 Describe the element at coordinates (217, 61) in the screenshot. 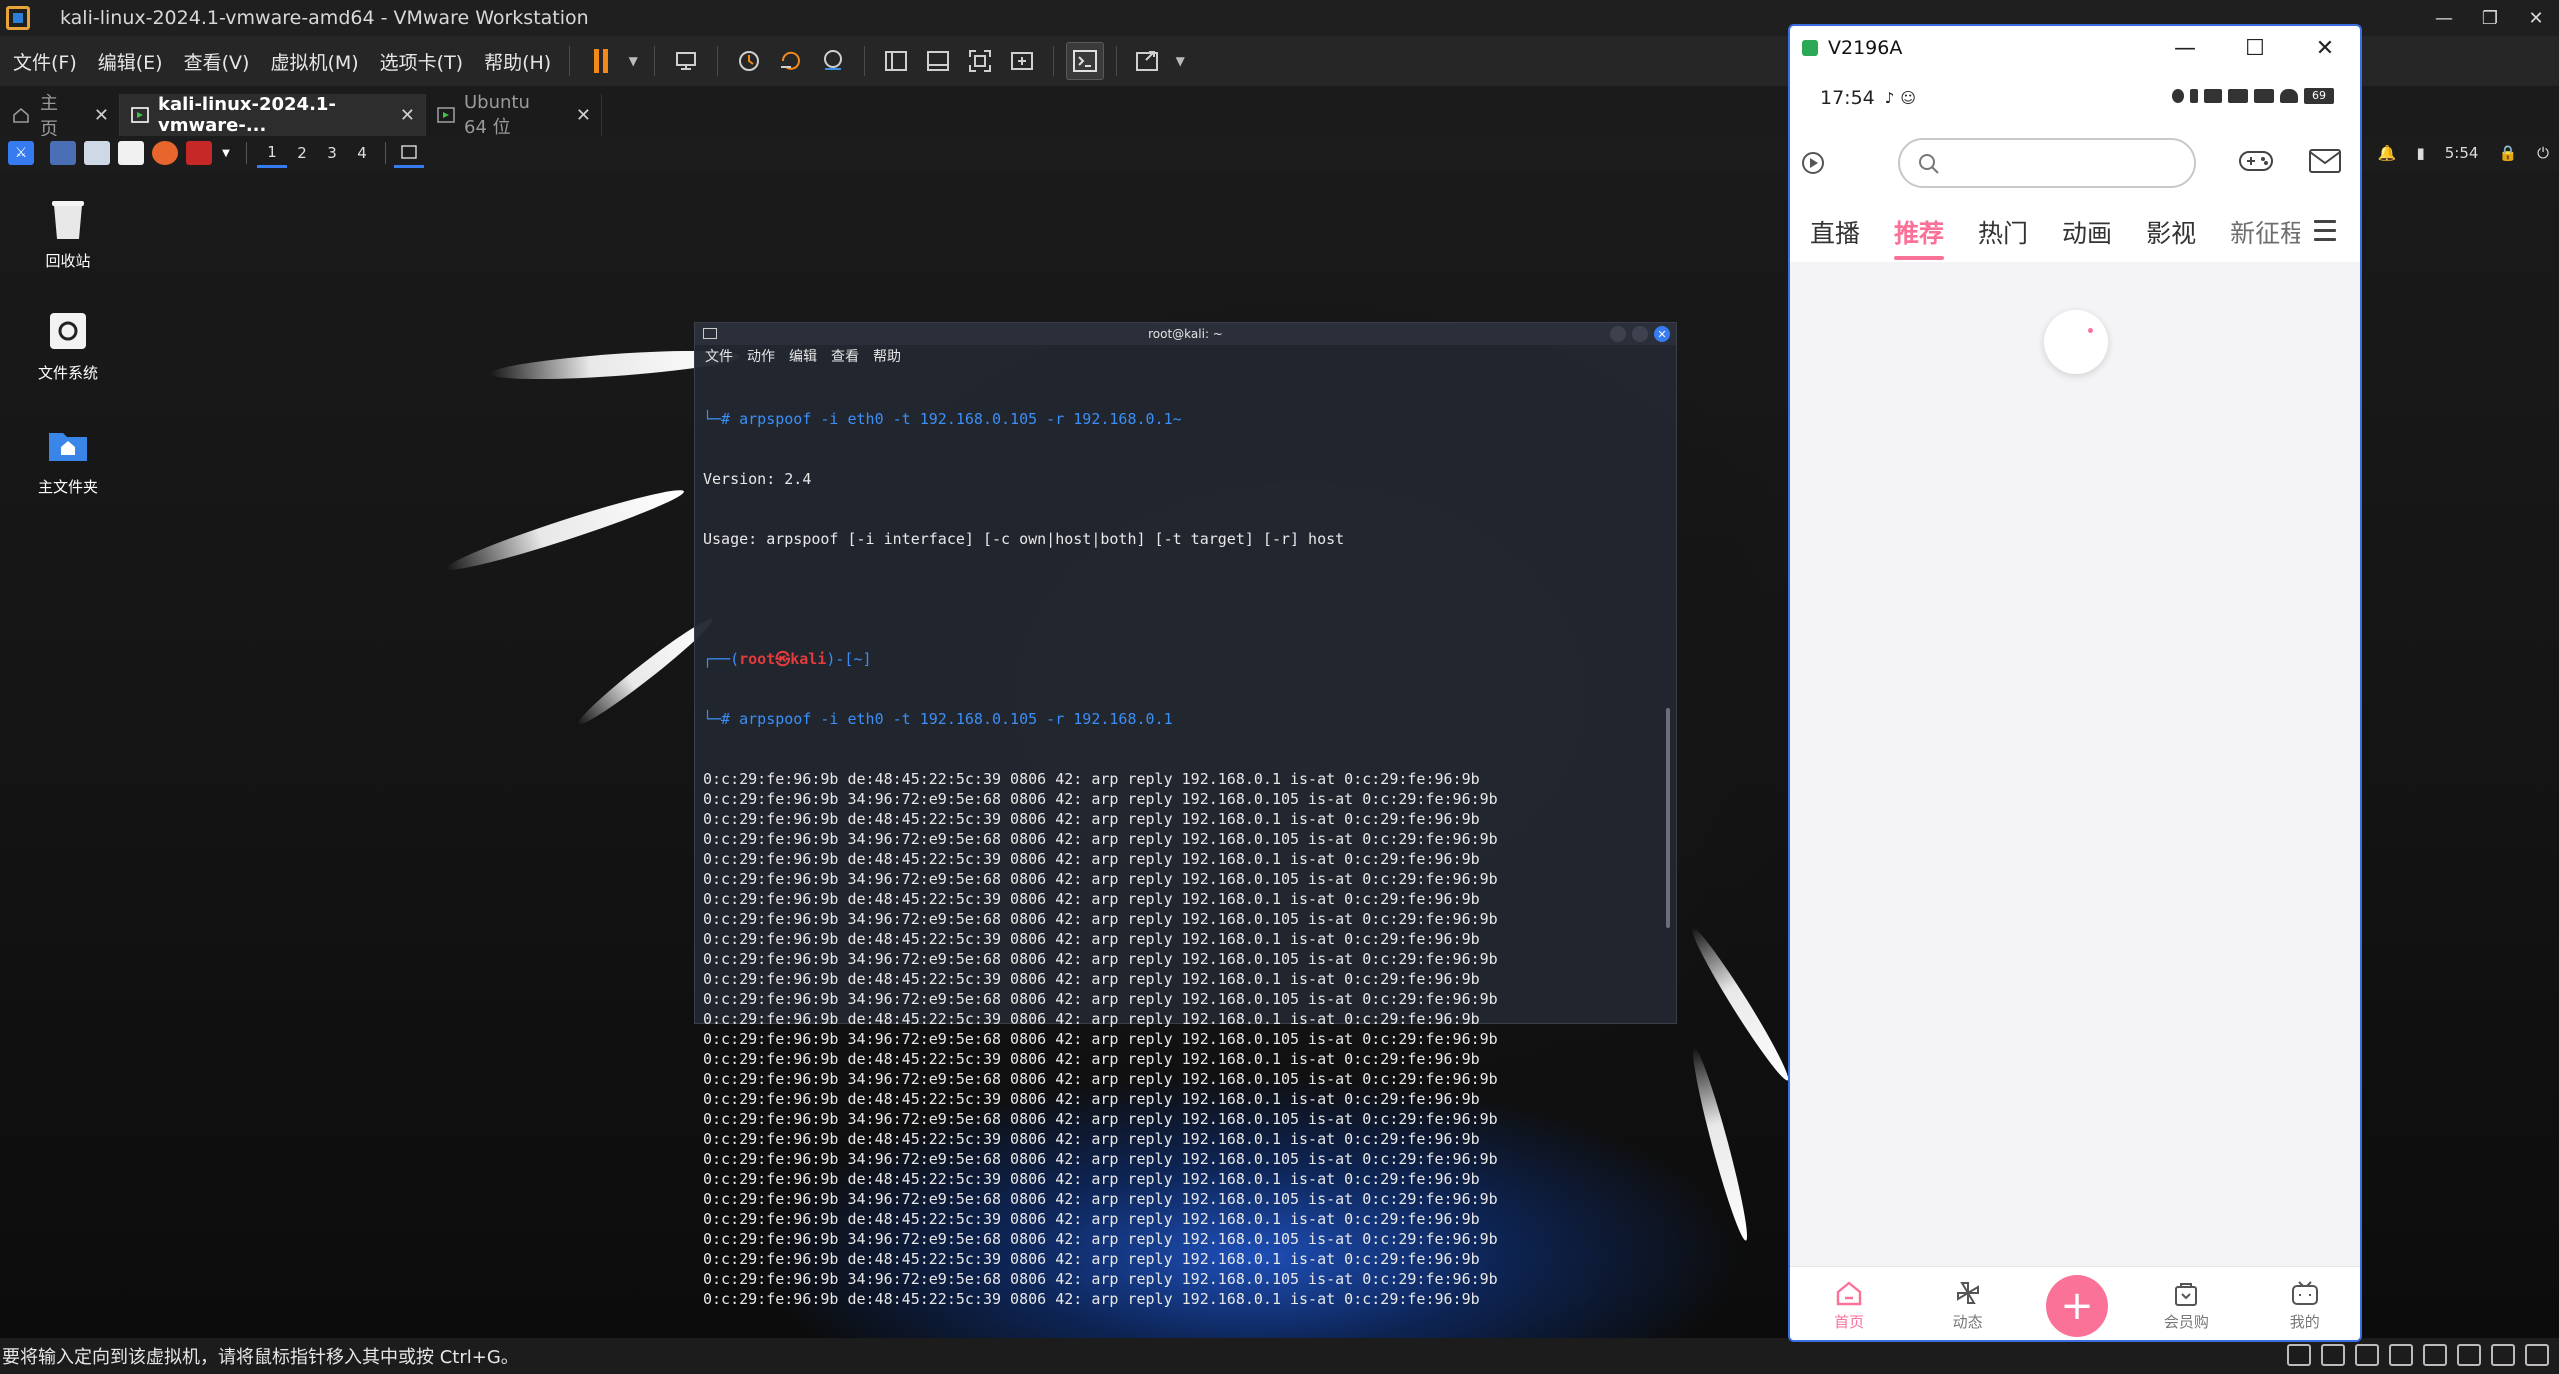

I see `menu-view: 查看(V)` at that location.